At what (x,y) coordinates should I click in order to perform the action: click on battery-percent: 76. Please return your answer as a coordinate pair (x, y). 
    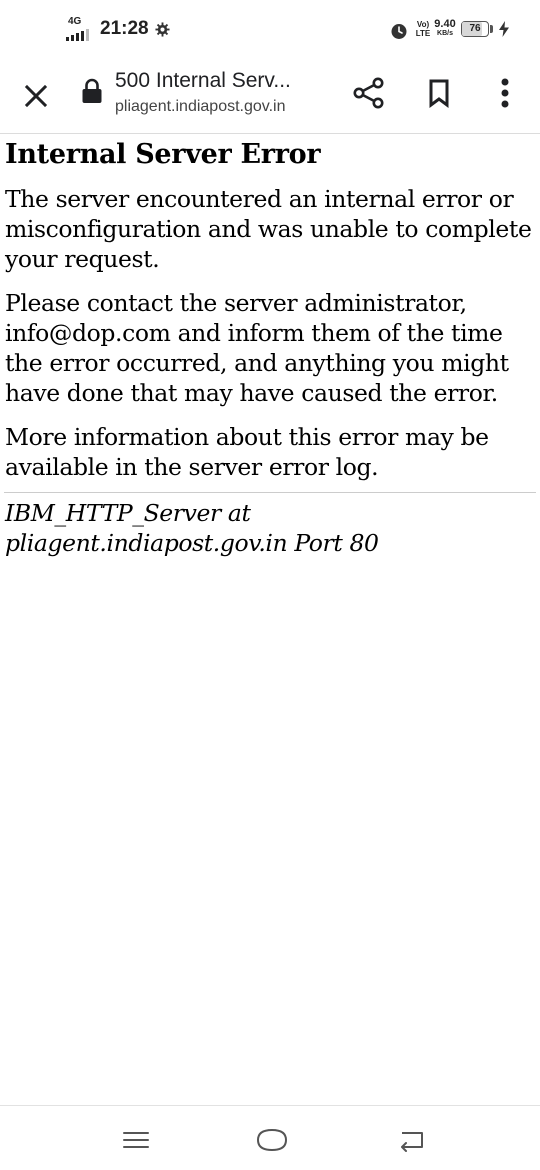
    Looking at the image, I should click on (475, 28).